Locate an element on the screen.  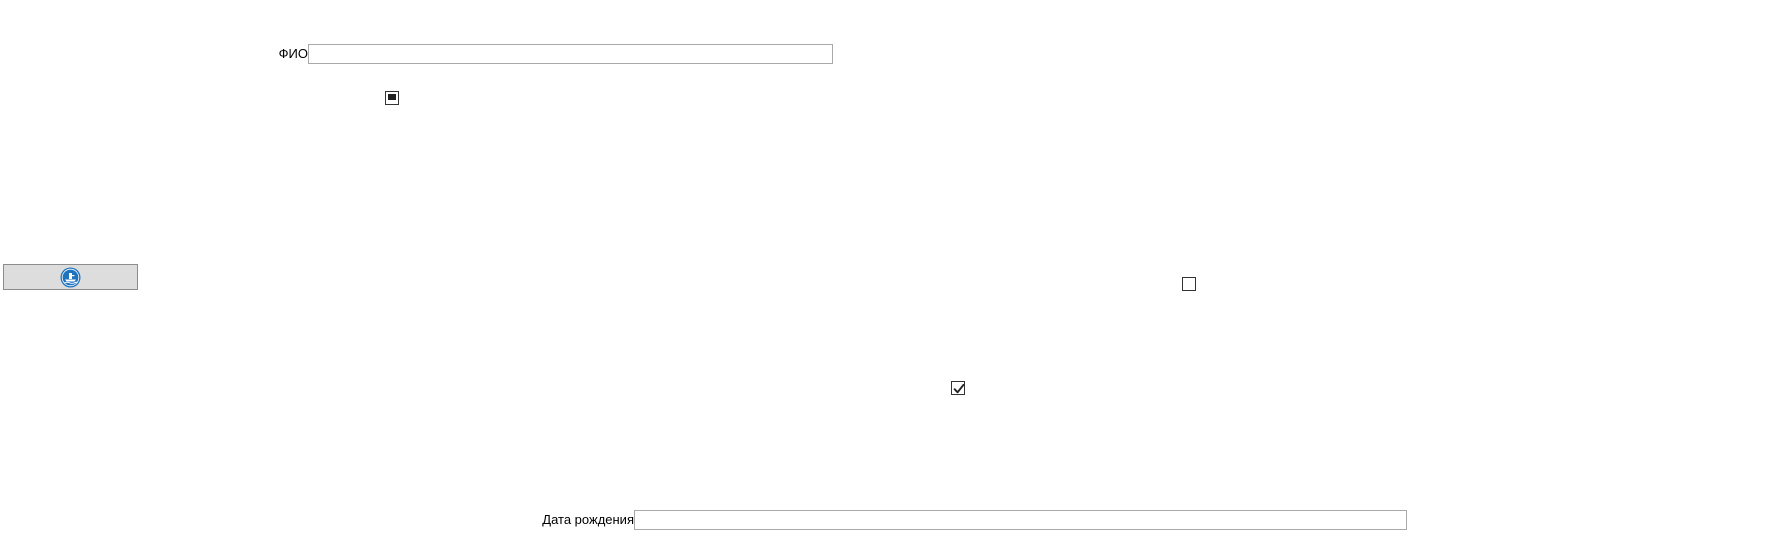
indeterminate-checkbox is located at coordinates (392, 98).